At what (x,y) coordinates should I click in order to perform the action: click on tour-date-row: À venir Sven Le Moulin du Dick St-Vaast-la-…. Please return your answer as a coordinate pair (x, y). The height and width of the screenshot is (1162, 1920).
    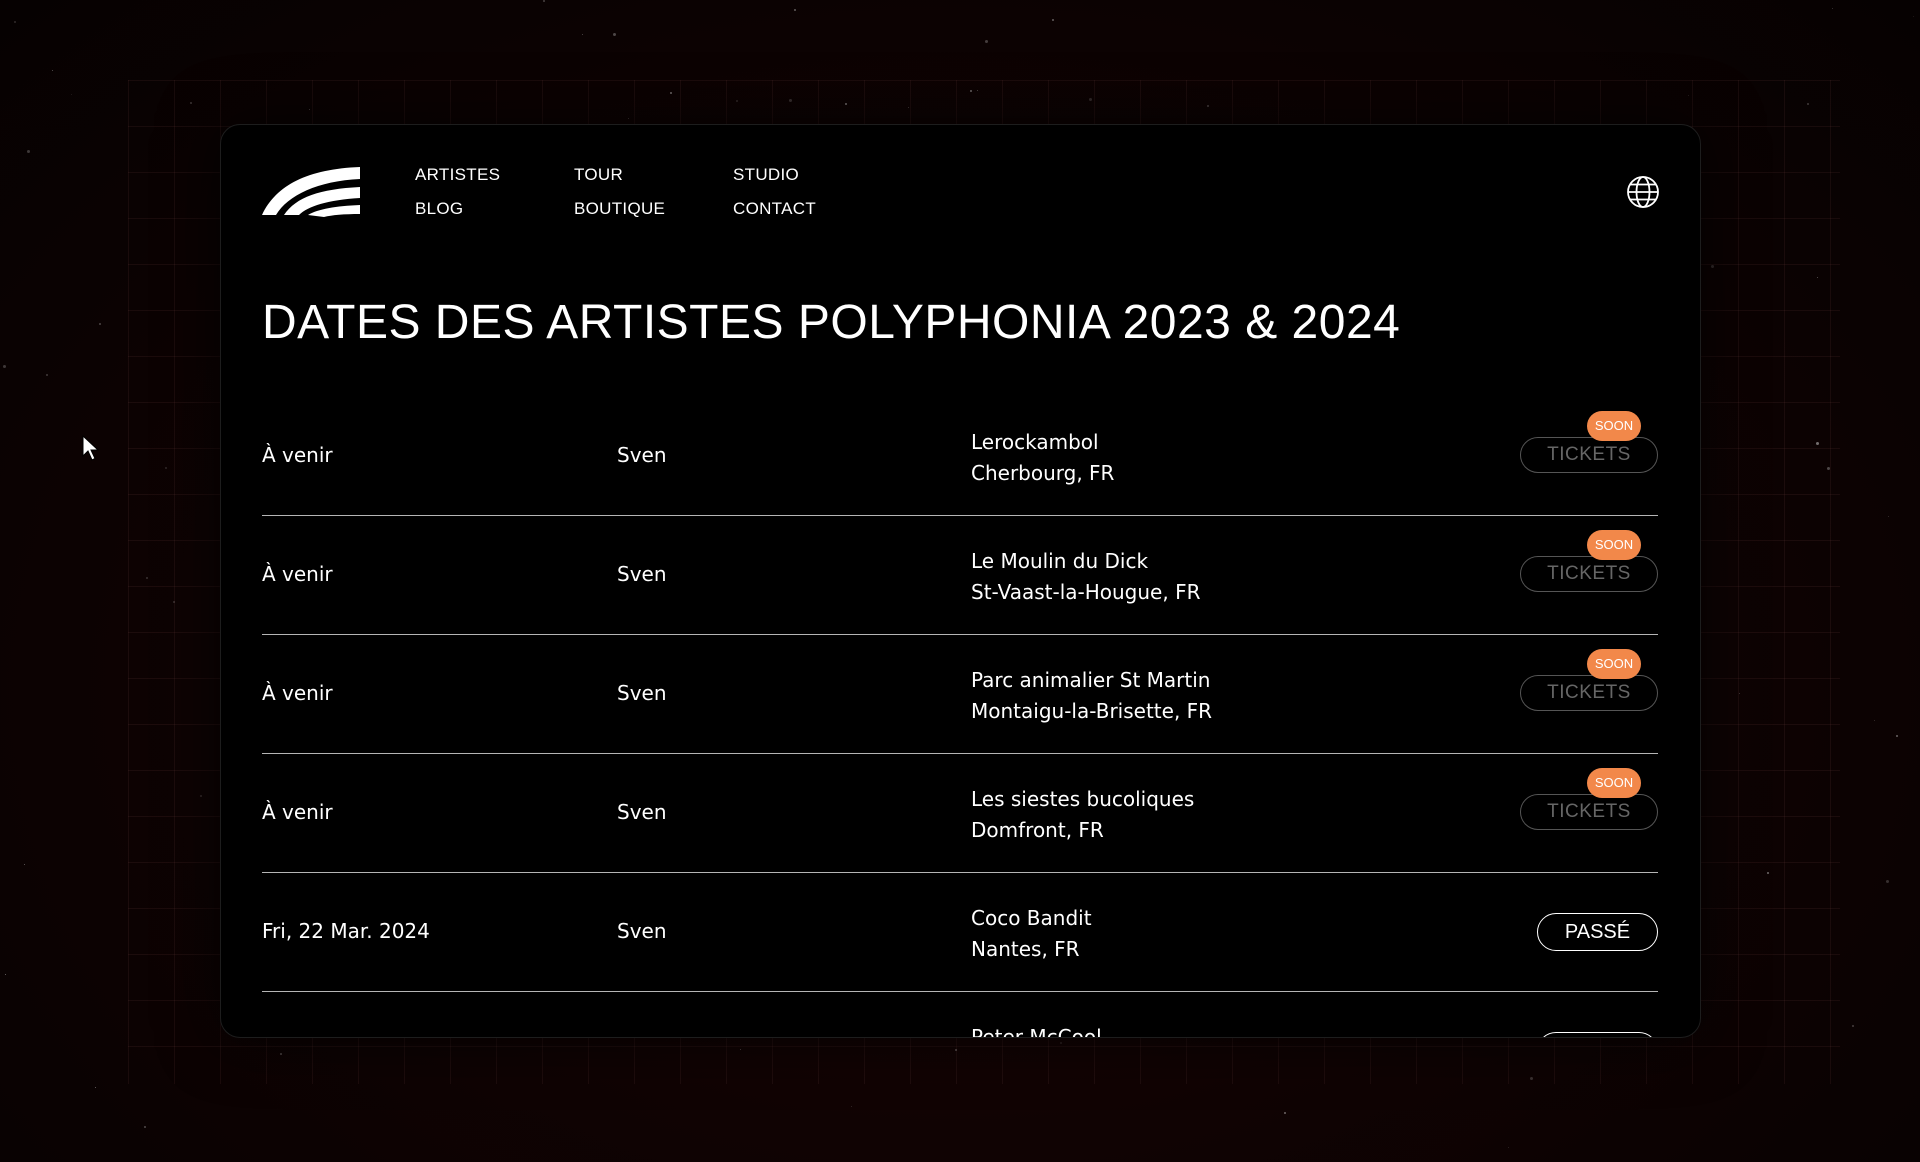
    Looking at the image, I should click on (960, 575).